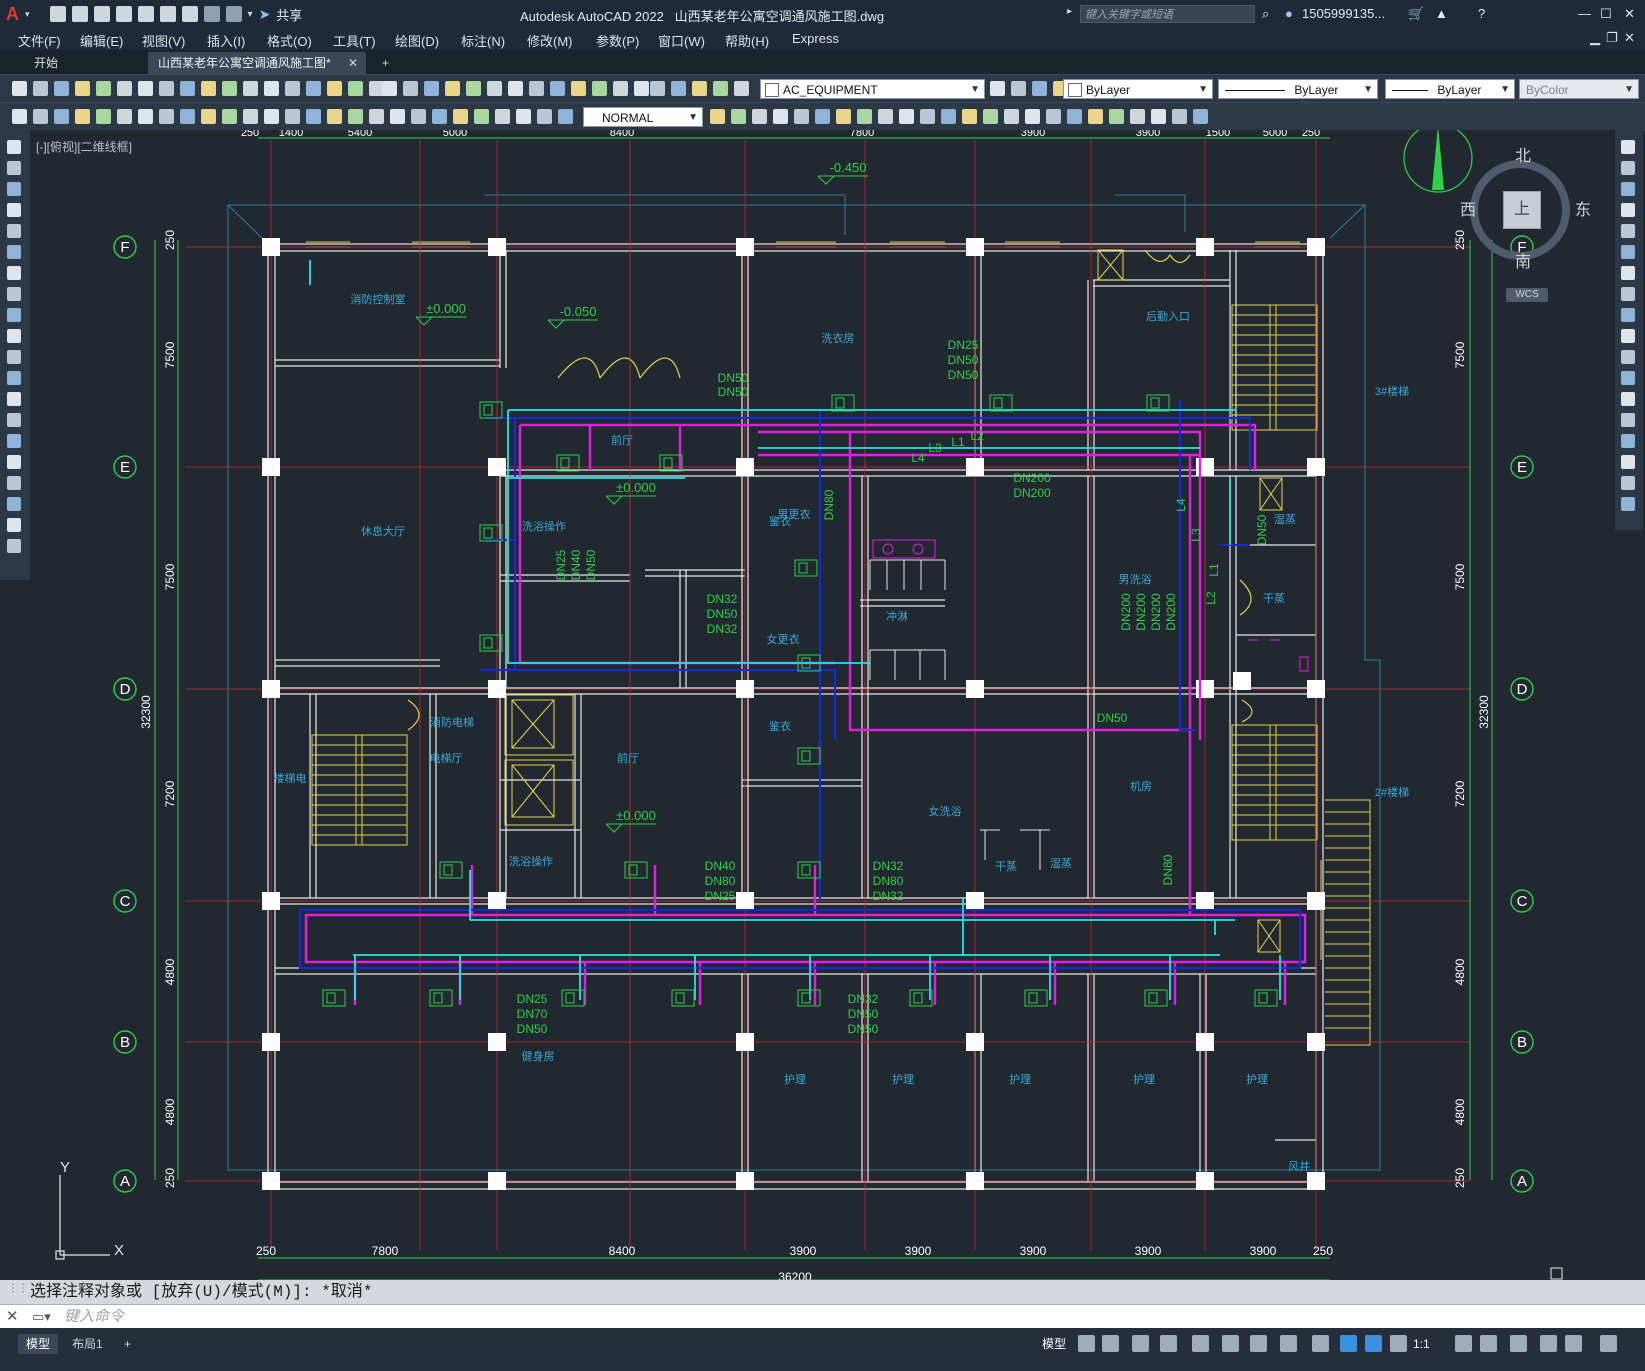 The image size is (1645, 1371). What do you see at coordinates (41, 1317) in the screenshot?
I see `recent-commands-icon: ▭▾` at bounding box center [41, 1317].